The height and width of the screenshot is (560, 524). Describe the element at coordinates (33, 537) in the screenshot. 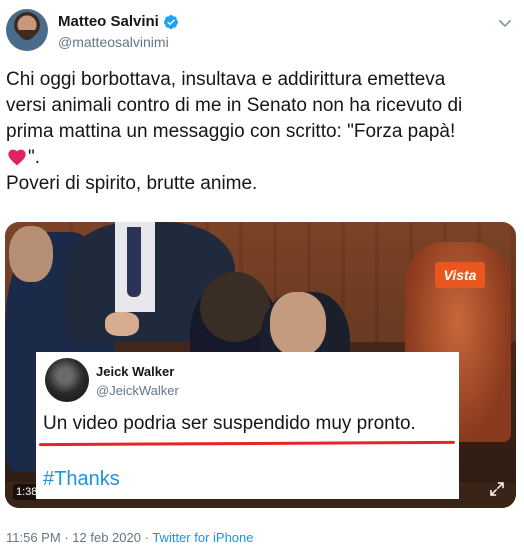

I see `tweet-time: 11:56 PM` at that location.